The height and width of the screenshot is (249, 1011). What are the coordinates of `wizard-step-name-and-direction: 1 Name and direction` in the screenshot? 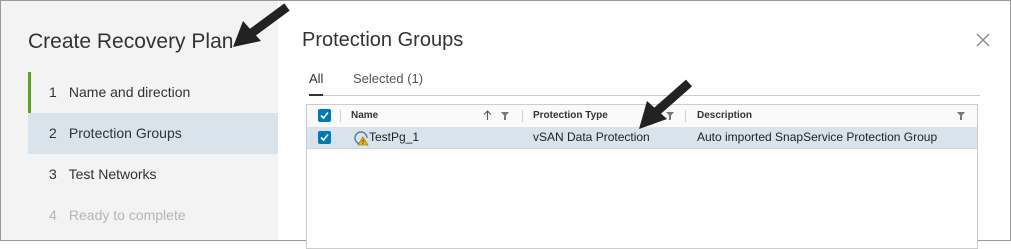 It's located at (153, 92).